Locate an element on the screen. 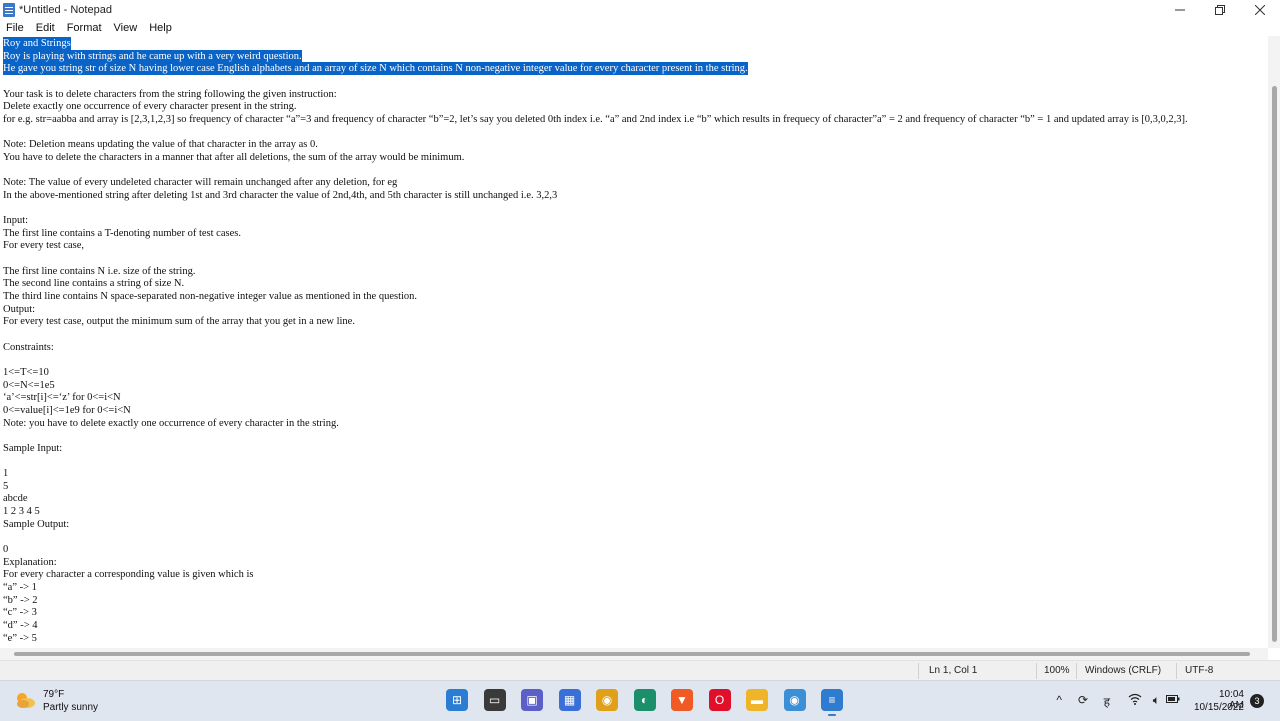 The width and height of the screenshot is (1280, 721). volume-icon: 🔈︎ is located at coordinates (1156, 700).